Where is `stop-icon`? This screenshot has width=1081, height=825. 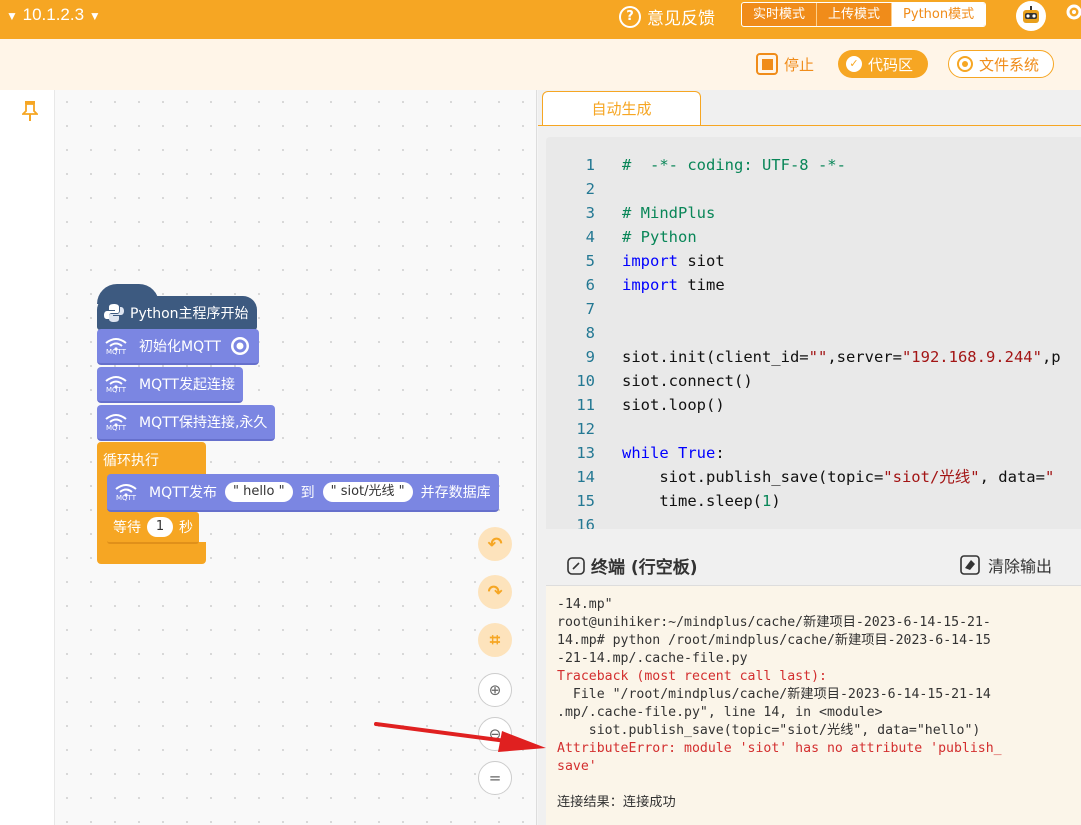 stop-icon is located at coordinates (767, 64).